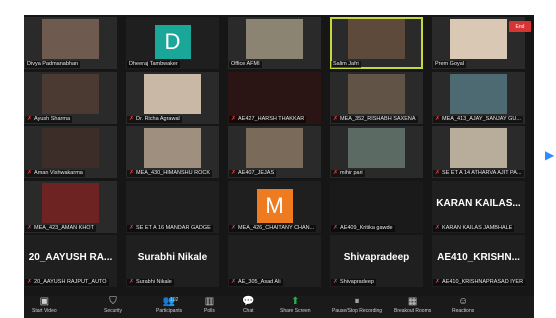  Describe the element at coordinates (209, 307) in the screenshot. I see `polls-button: ▥ Polls` at that location.